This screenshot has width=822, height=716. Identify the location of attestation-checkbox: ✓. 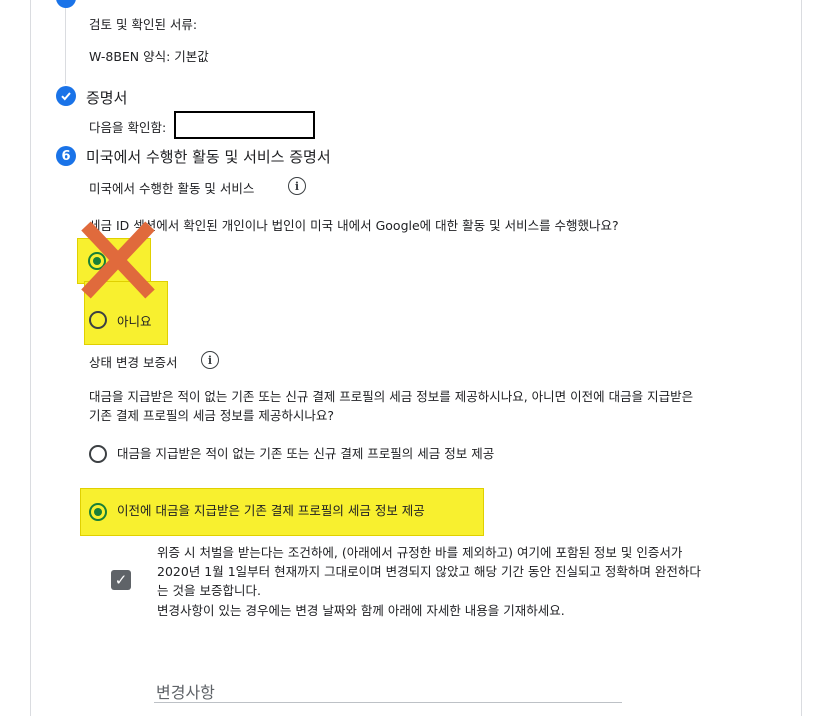
(121, 580).